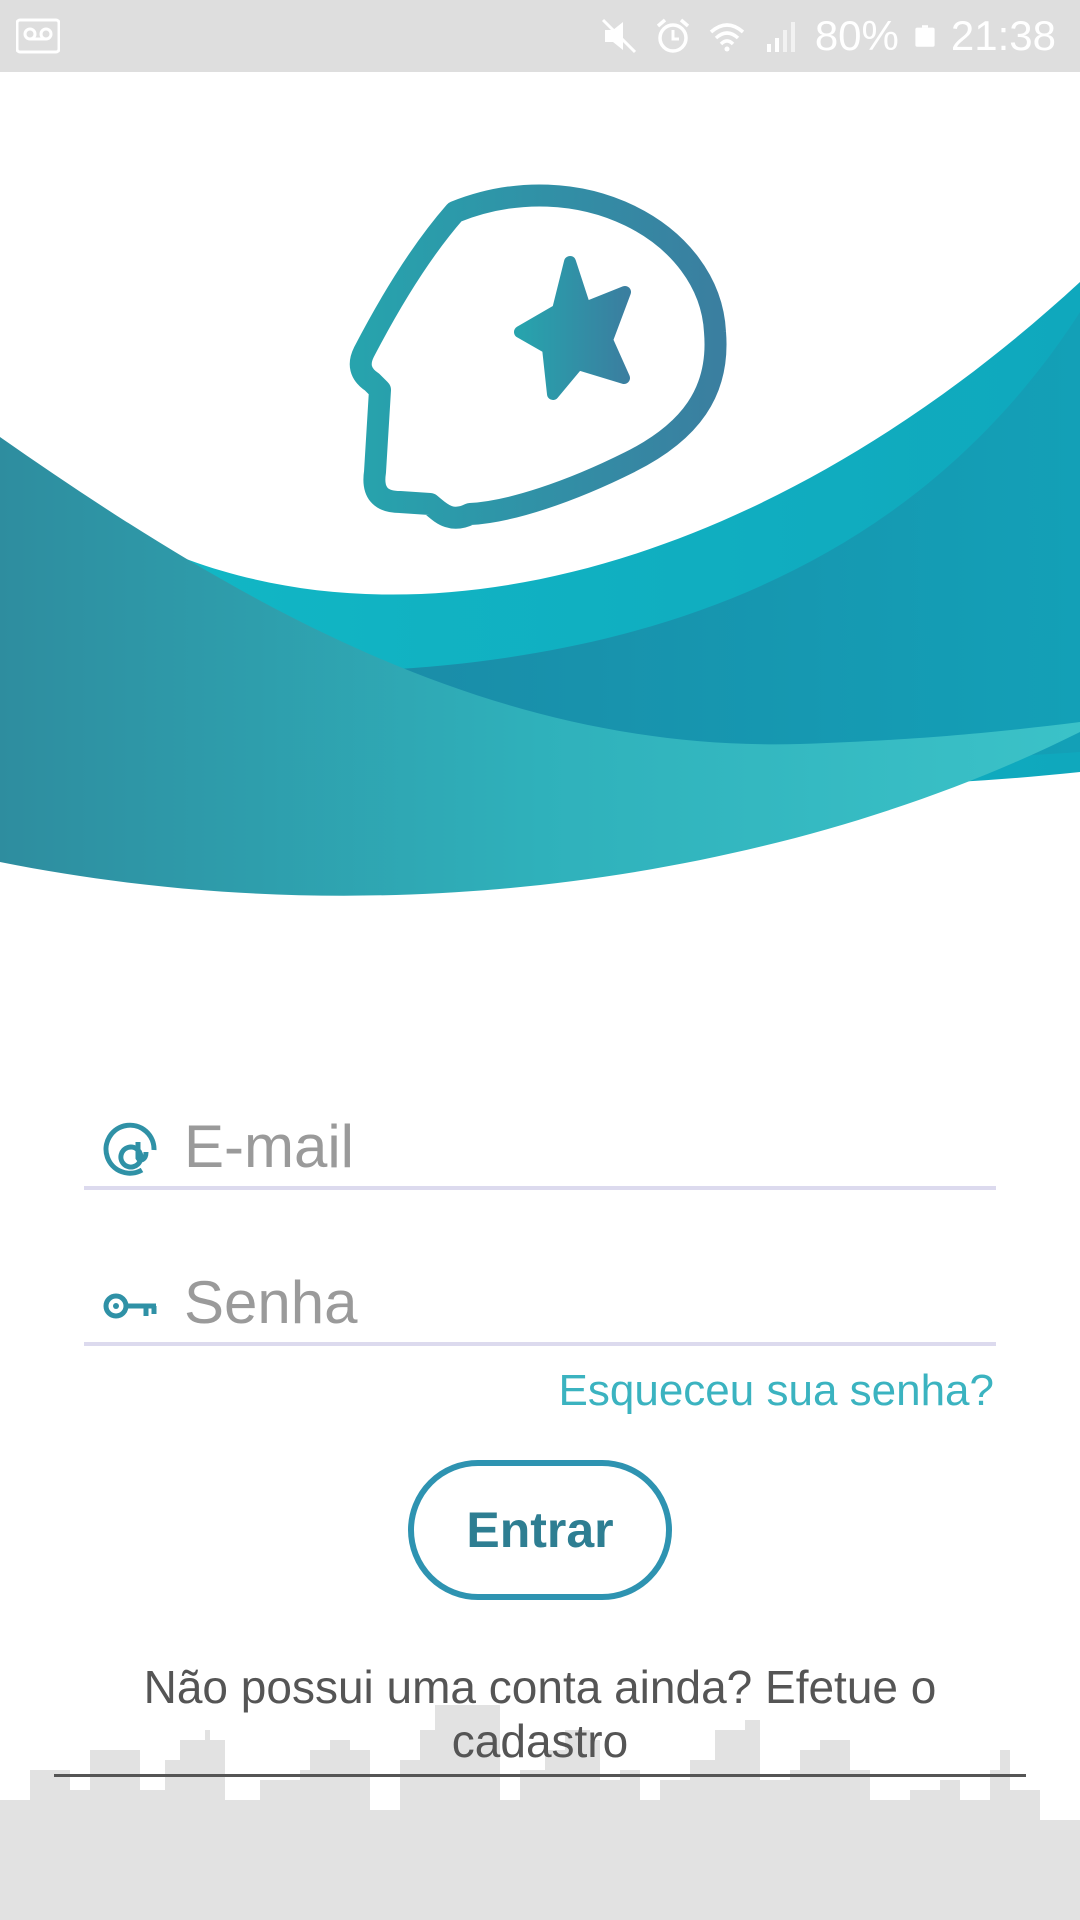  Describe the element at coordinates (540, 36) in the screenshot. I see `status-bar: 80% 21:38` at that location.